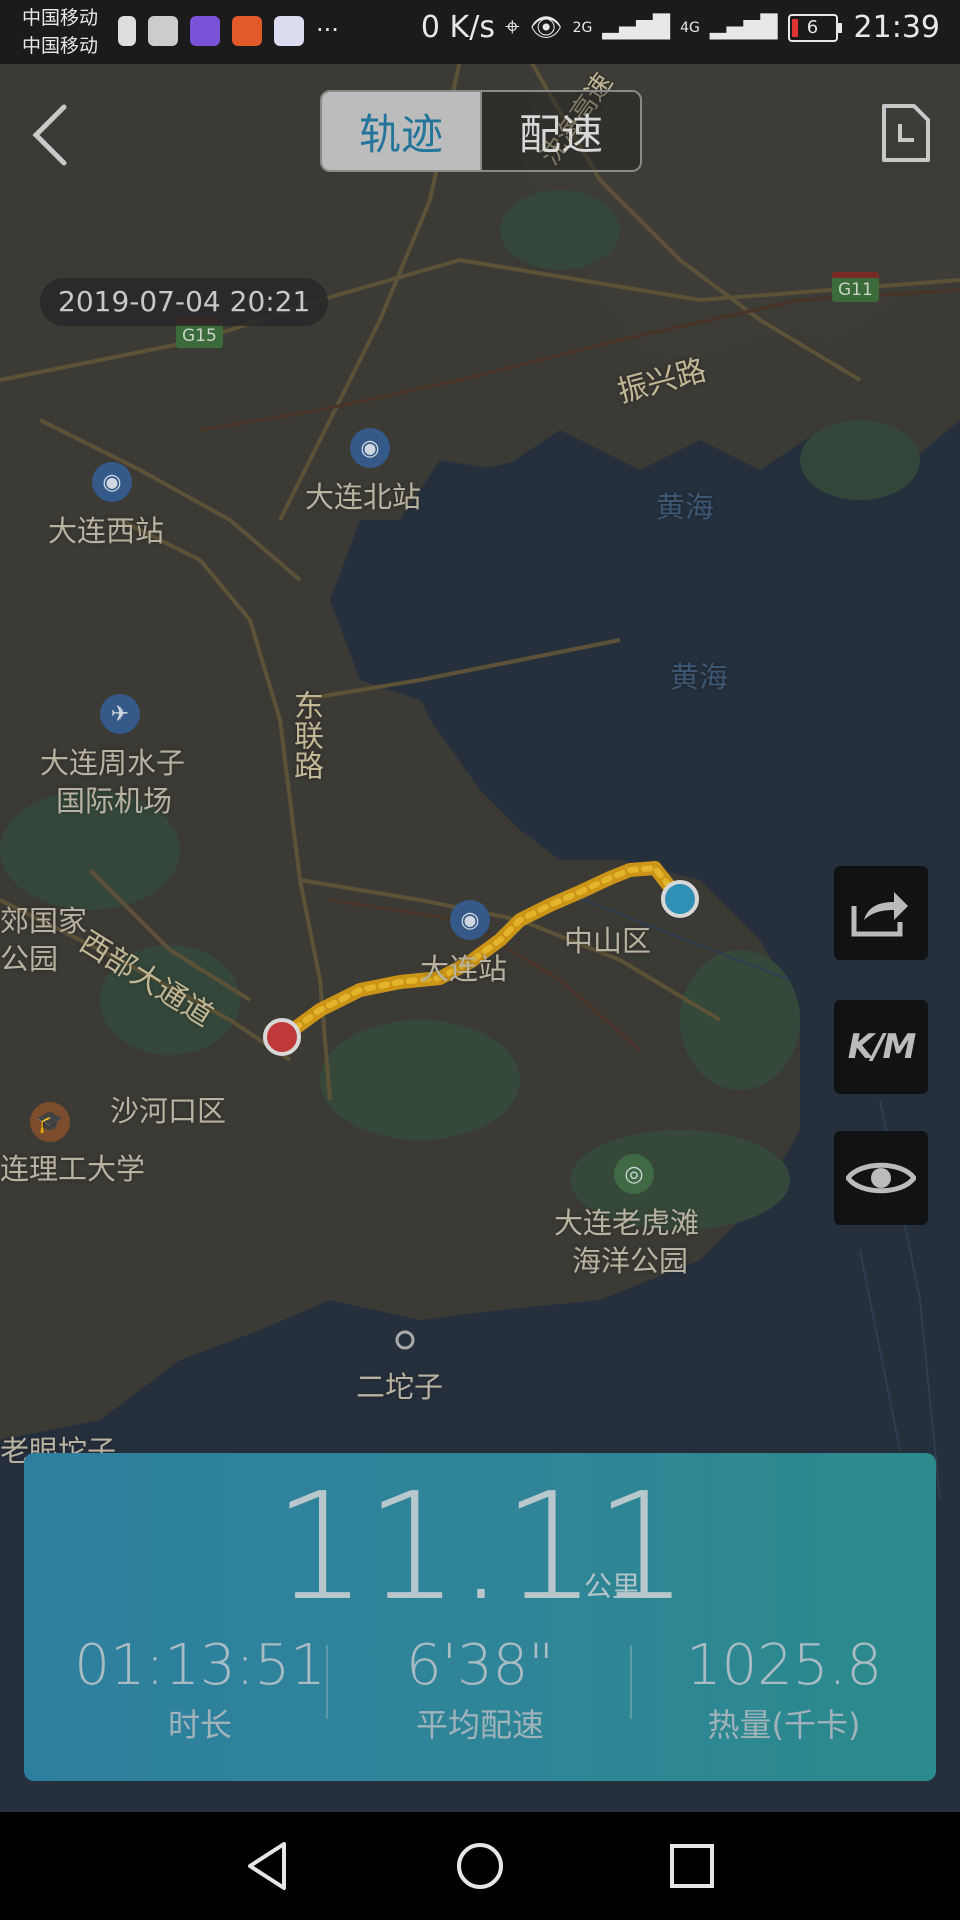 This screenshot has height=1920, width=960. What do you see at coordinates (630, 1261) in the screenshot?
I see `map-label-tiger-beach-2: 海洋公园` at bounding box center [630, 1261].